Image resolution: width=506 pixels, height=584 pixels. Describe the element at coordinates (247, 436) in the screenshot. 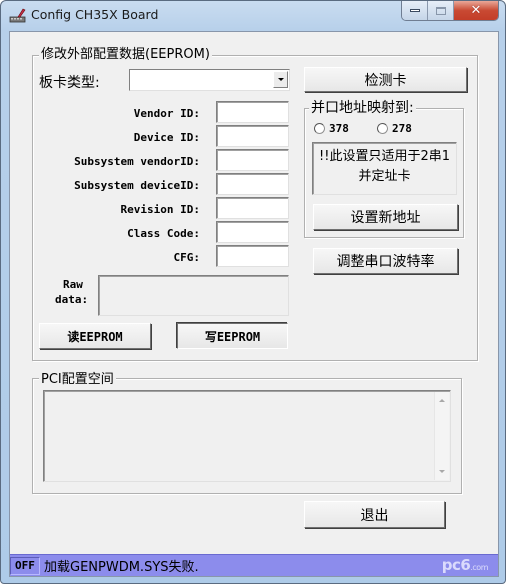

I see `pci-config-textarea` at that location.